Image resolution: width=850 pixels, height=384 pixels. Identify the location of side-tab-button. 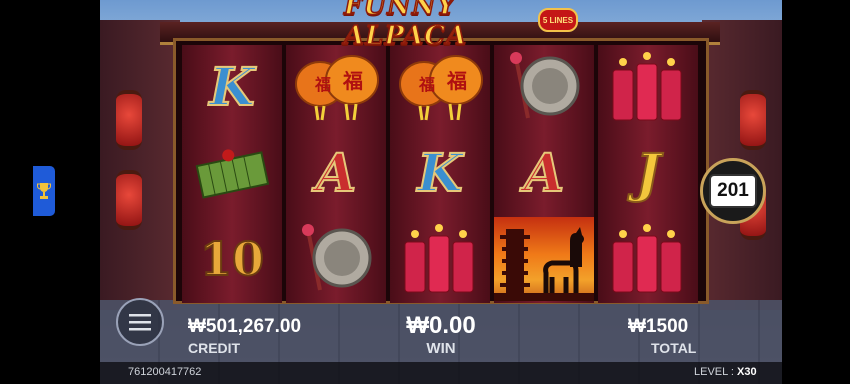
(44, 191).